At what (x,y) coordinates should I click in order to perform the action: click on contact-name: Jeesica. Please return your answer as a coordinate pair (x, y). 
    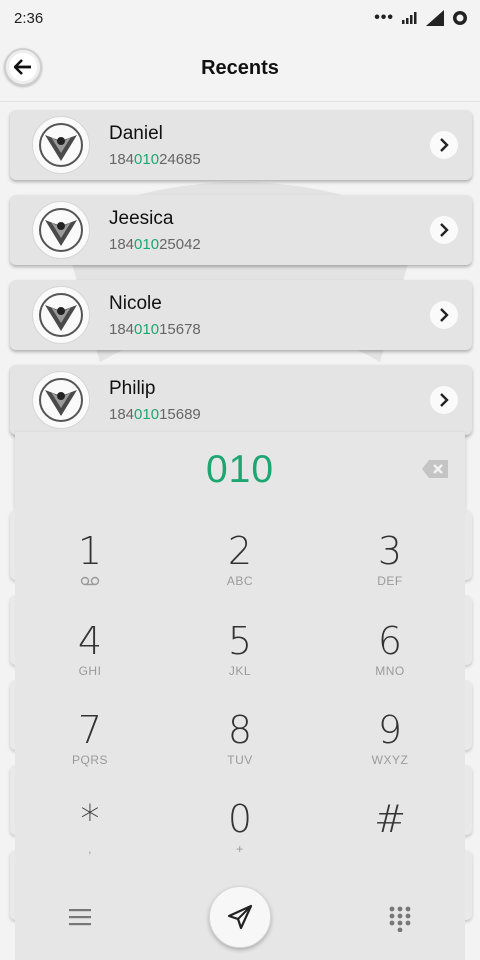
    Looking at the image, I should click on (141, 218).